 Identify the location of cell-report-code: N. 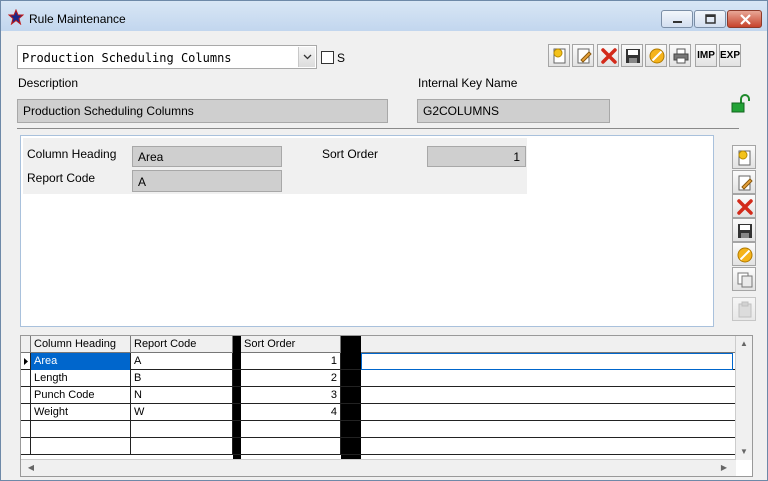
(182, 395).